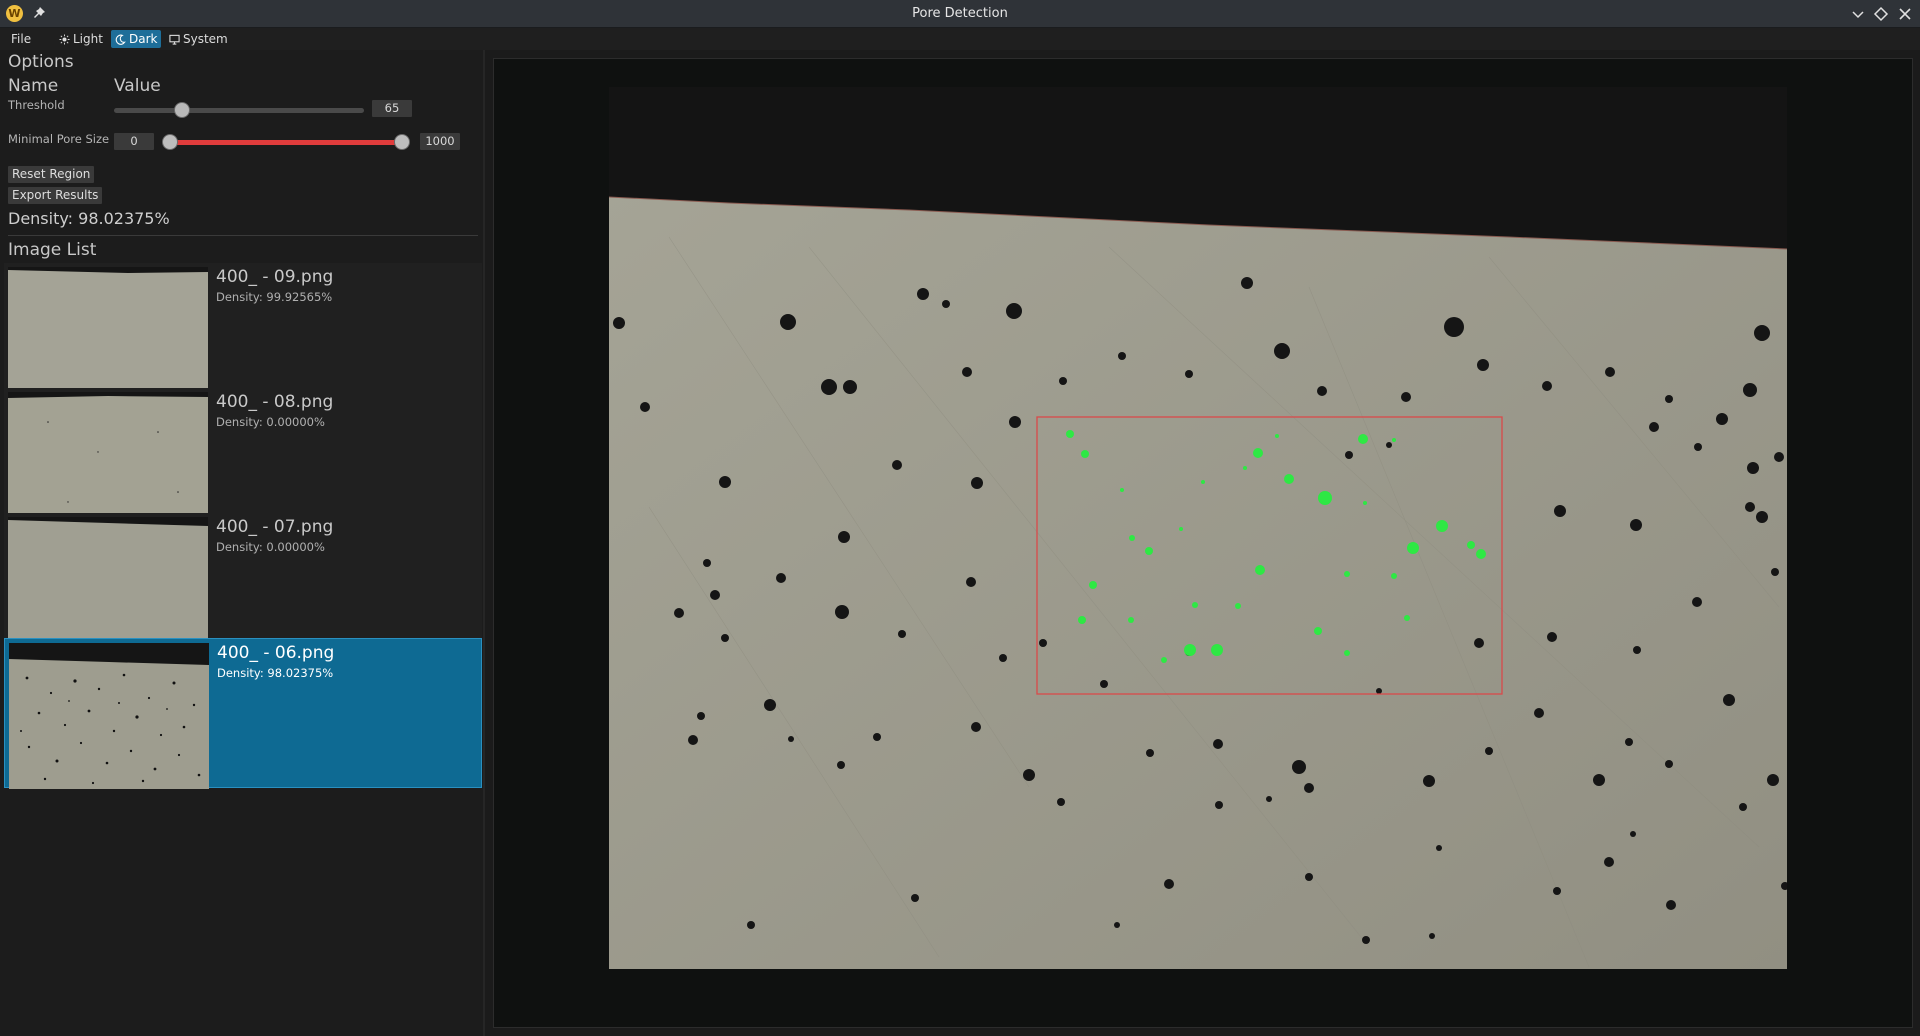 This screenshot has height=1036, width=1920. What do you see at coordinates (143, 39) in the screenshot?
I see `theme-dark-label: Dark` at bounding box center [143, 39].